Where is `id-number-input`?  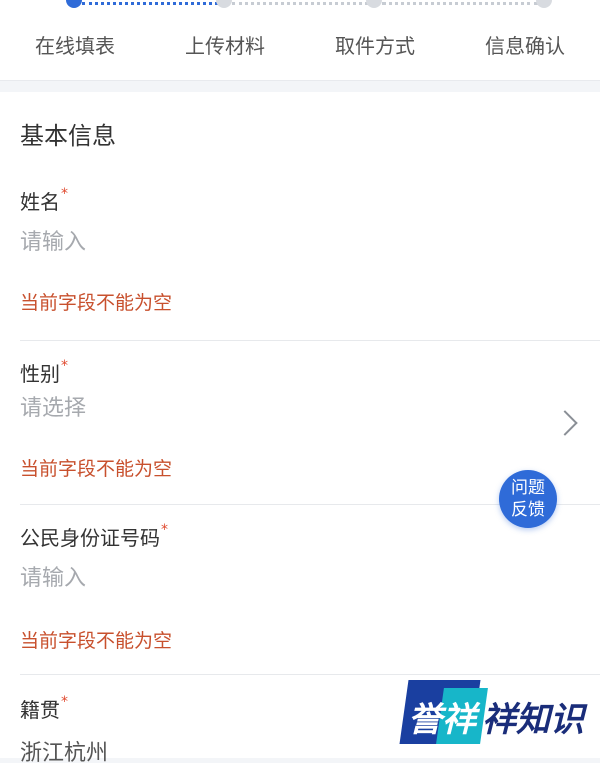 id-number-input is located at coordinates (270, 578).